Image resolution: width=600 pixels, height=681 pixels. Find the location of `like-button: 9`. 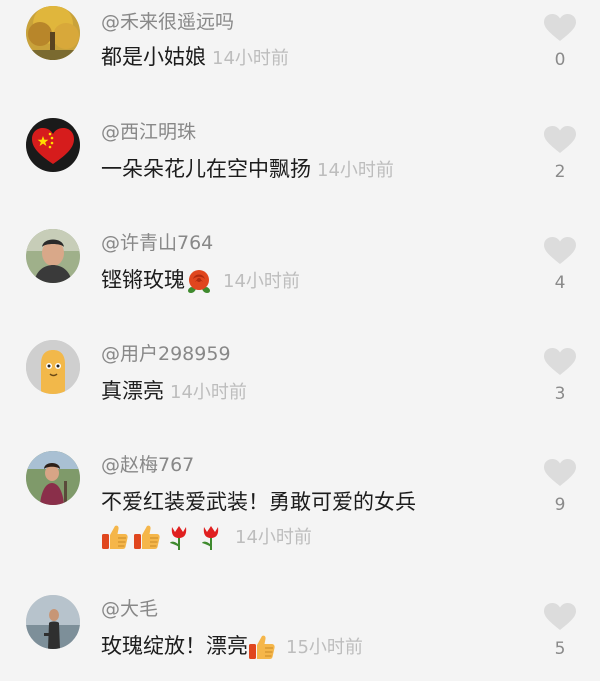

like-button: 9 is located at coordinates (560, 487).